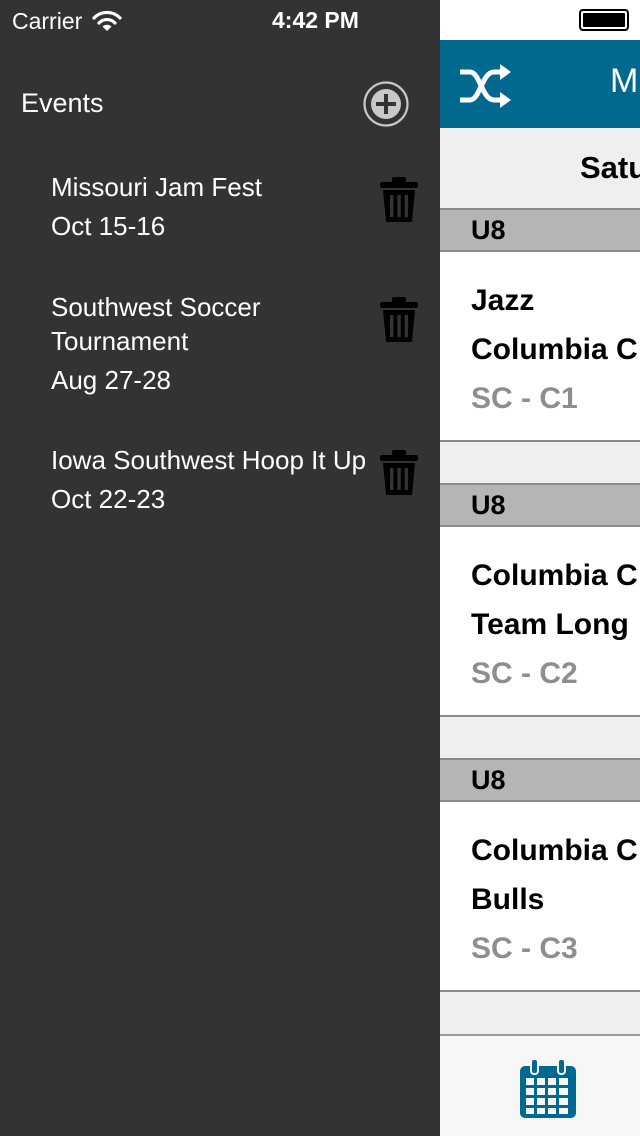 The height and width of the screenshot is (1136, 640). What do you see at coordinates (550, 624) in the screenshot?
I see `team-name: Team Long` at bounding box center [550, 624].